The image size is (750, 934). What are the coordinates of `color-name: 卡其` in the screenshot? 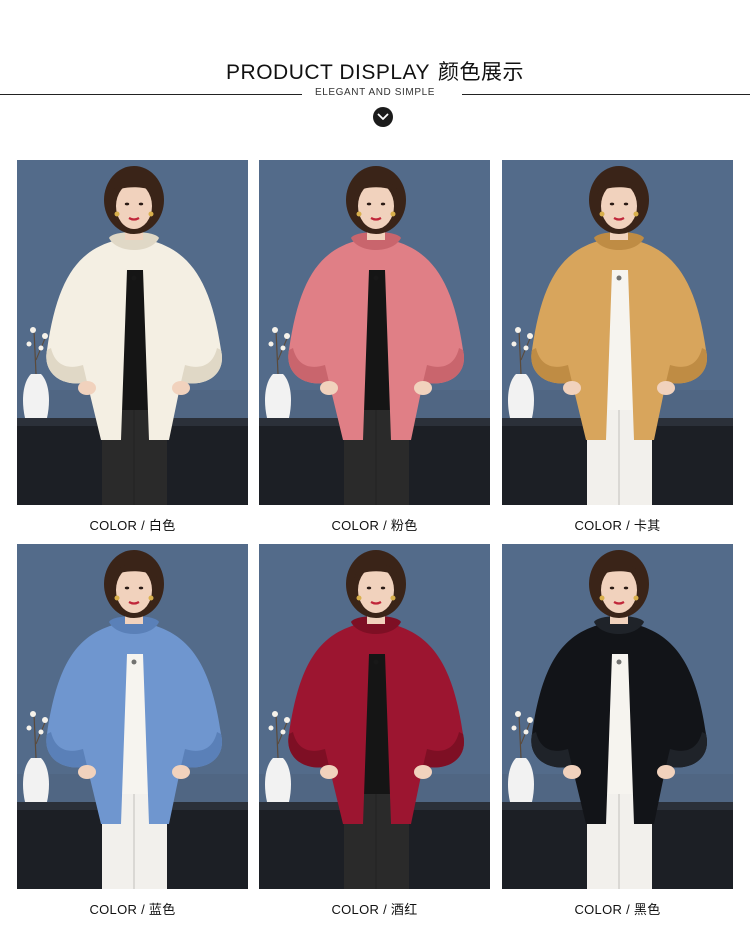 It's located at (647, 526).